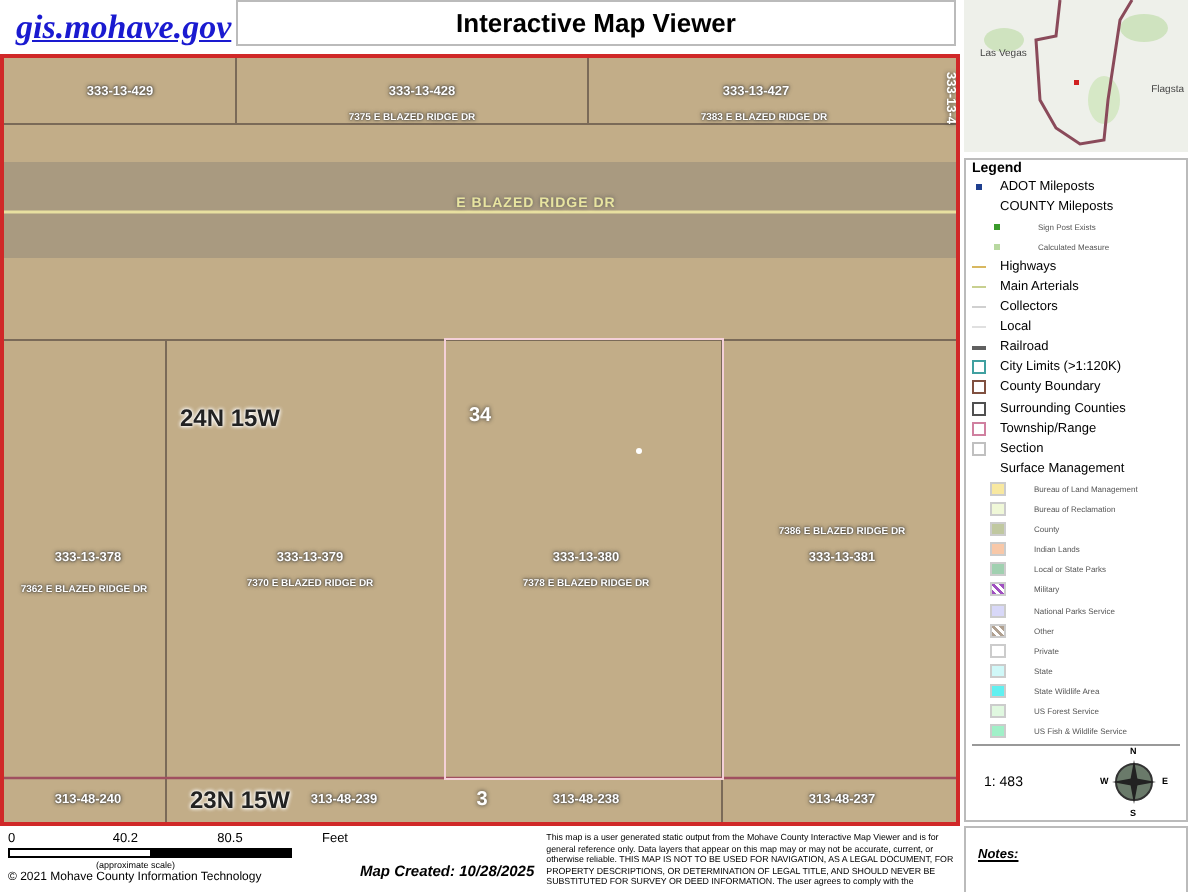 Image resolution: width=1192 pixels, height=892 pixels. Describe the element at coordinates (480, 416) in the screenshot. I see `section-label: 34` at that location.